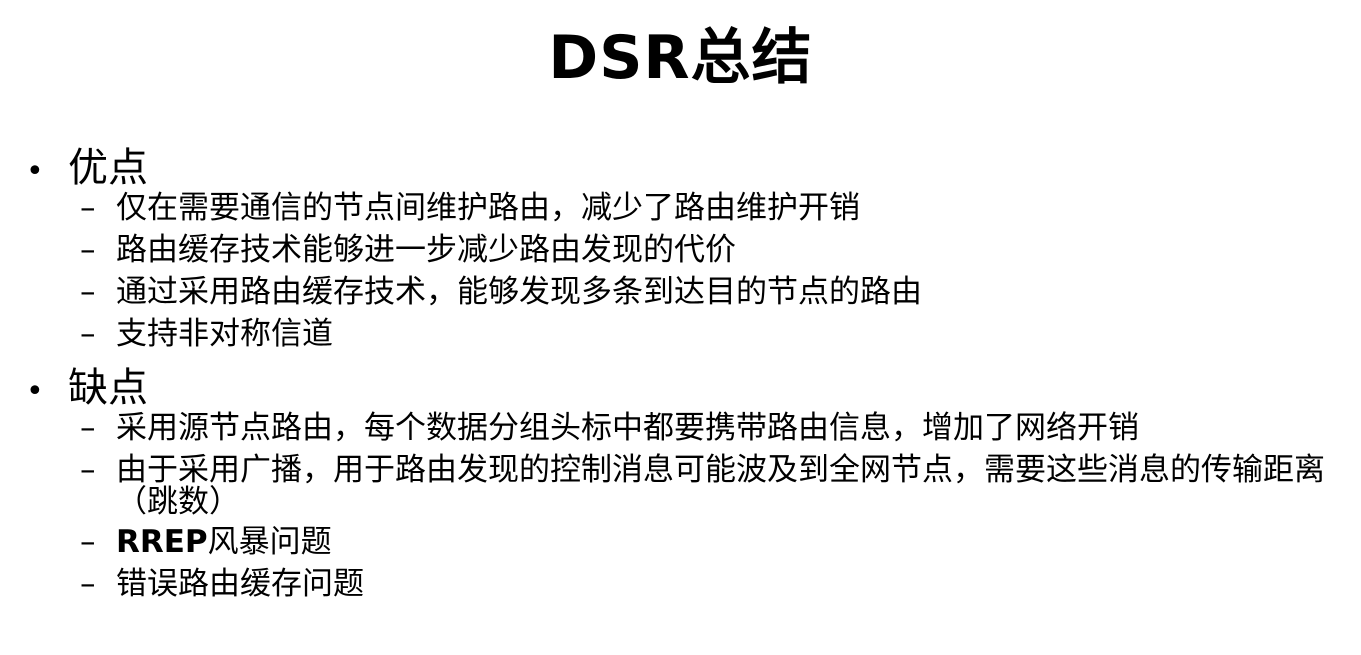 The height and width of the screenshot is (655, 1361). What do you see at coordinates (224, 334) in the screenshot?
I see `pros-item-text: 支持非对称信道` at bounding box center [224, 334].